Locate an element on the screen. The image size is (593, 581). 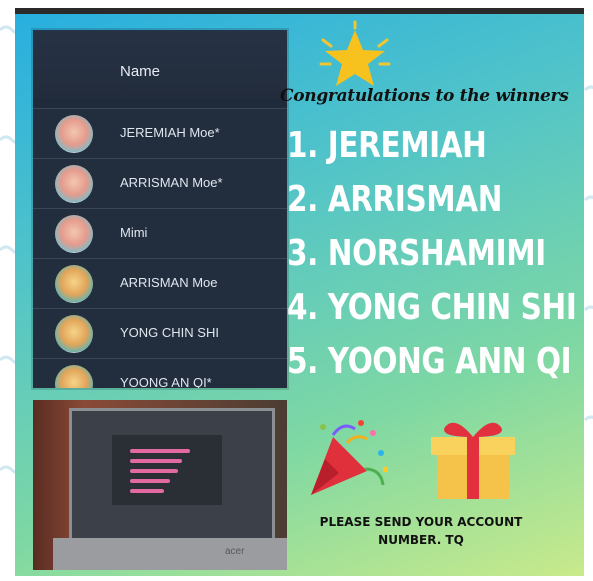
star-icon is located at coordinates (355, 53).